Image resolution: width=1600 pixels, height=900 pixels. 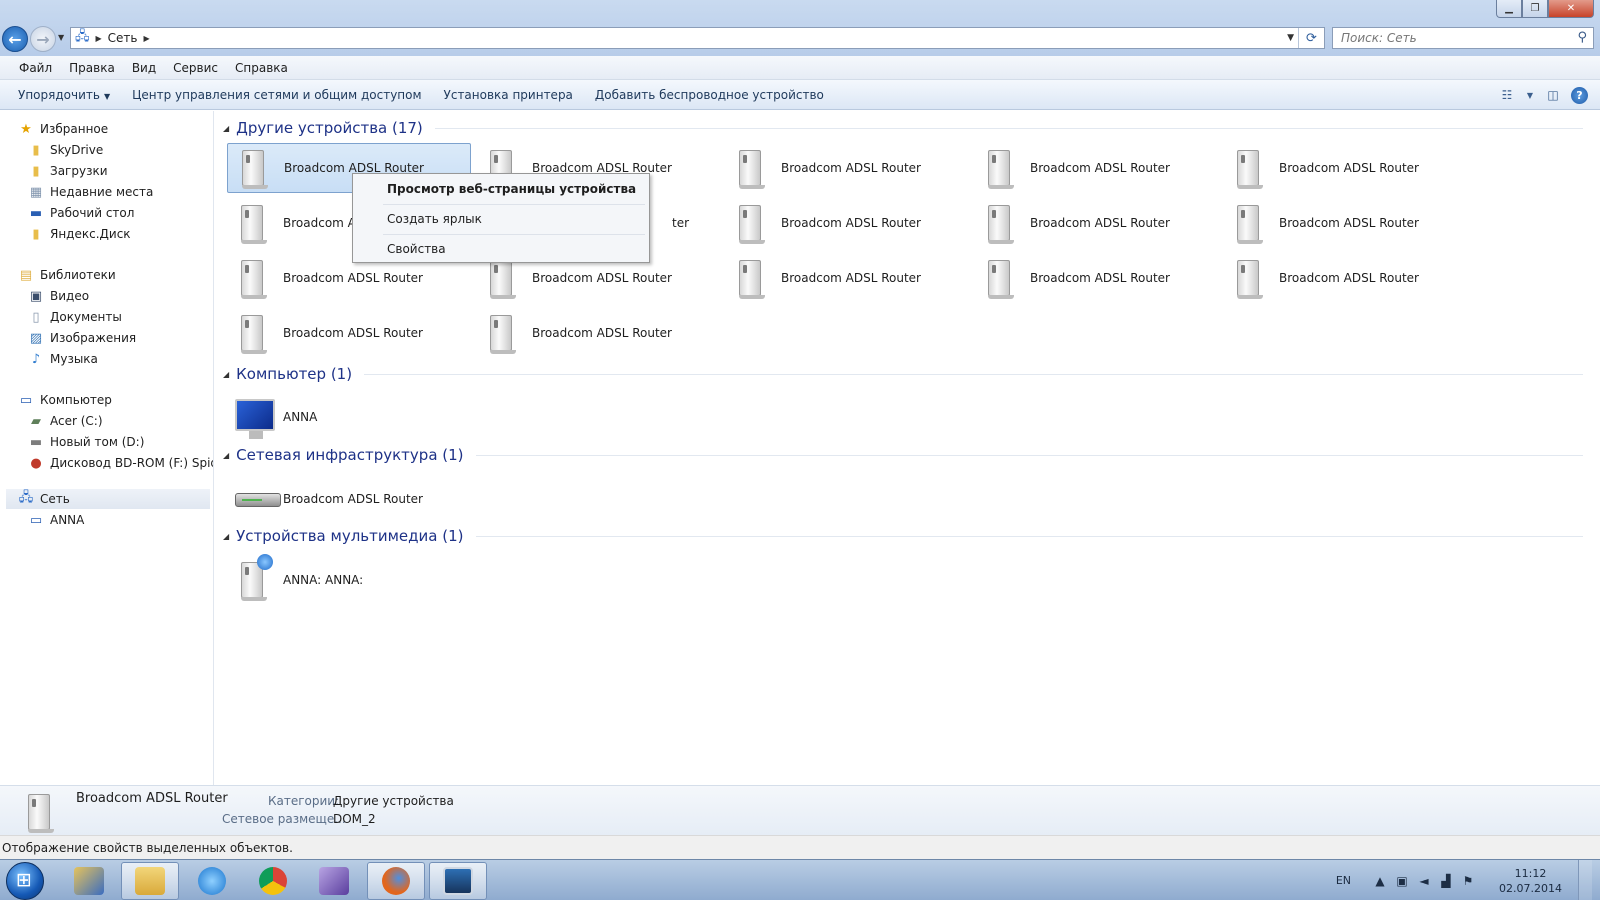 I want to click on back-button: ←, so click(x=15, y=39).